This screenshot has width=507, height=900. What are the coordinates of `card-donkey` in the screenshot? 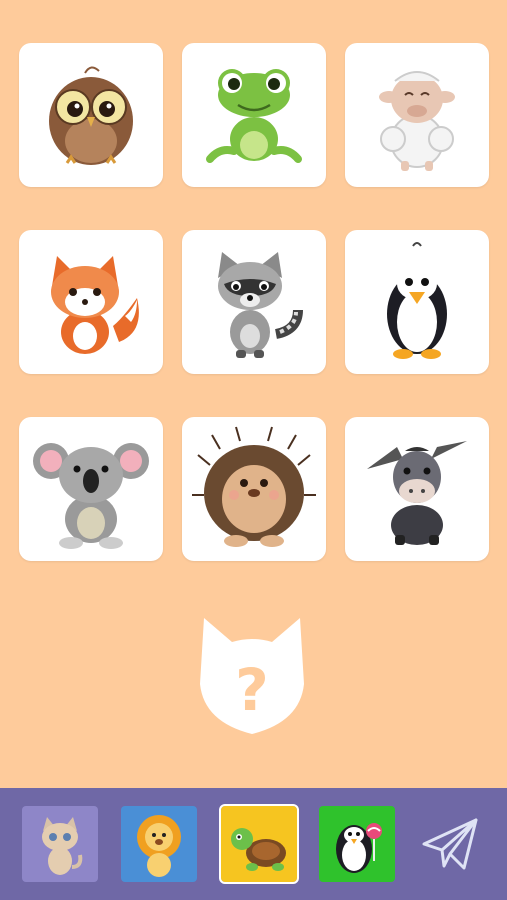 It's located at (417, 489).